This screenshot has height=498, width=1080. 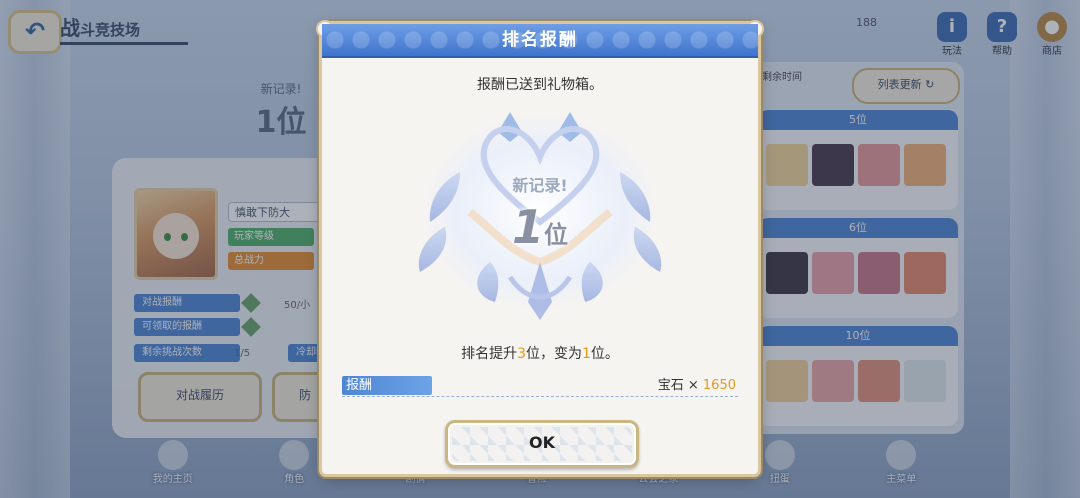 I want to click on reward-row: 报酬 宝石 × 1650, so click(x=540, y=386).